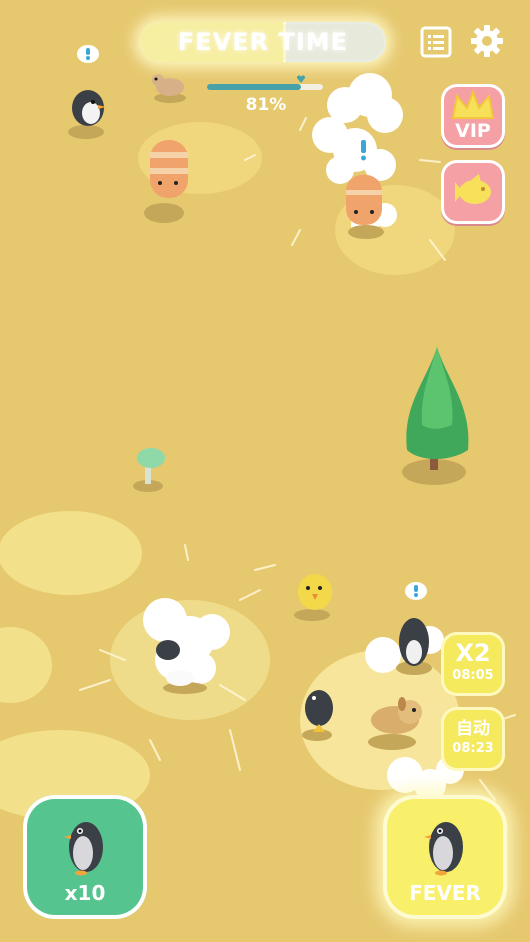 This screenshot has width=530, height=942. I want to click on auto-button: 自动 08:23, so click(473, 739).